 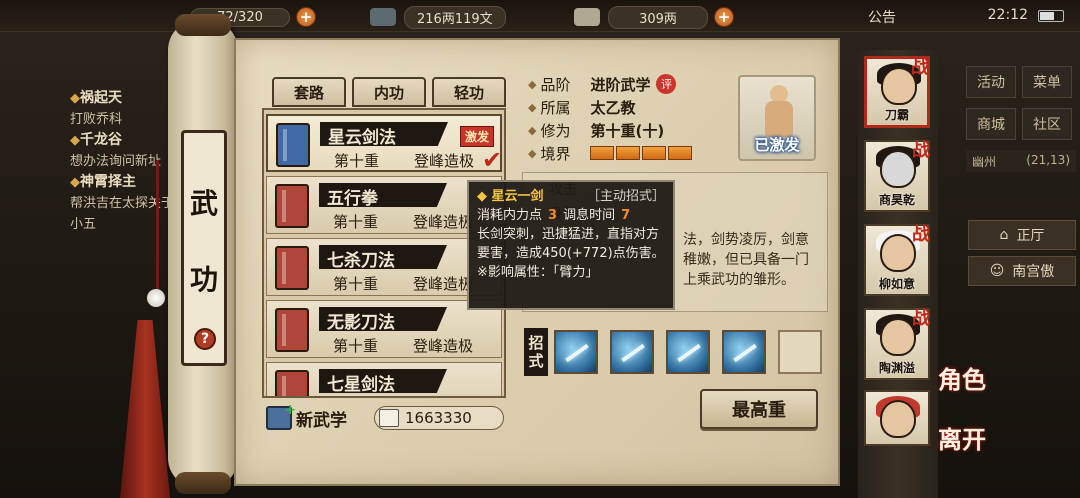 I want to click on hall-label: 正厅, so click(x=1030, y=236).